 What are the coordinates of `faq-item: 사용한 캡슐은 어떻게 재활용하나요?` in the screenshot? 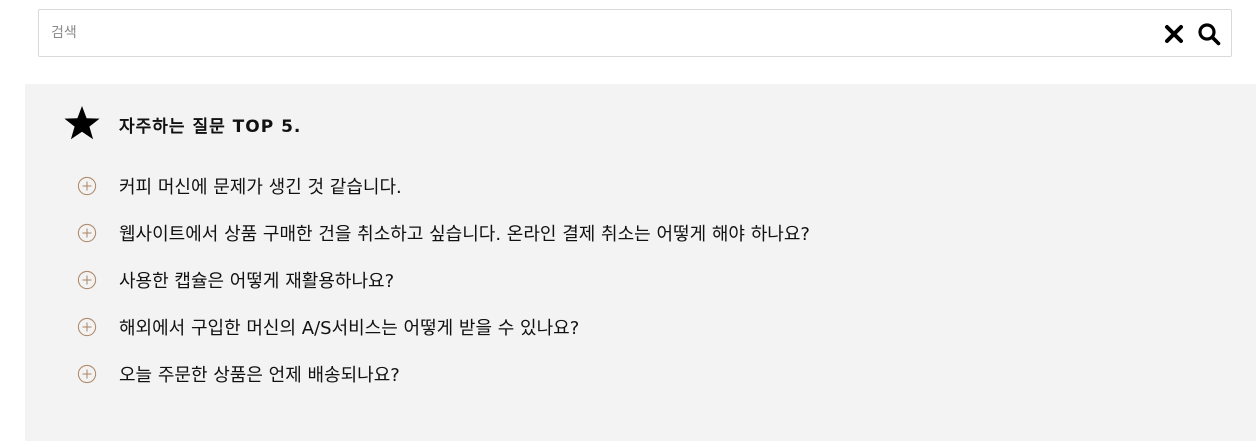 It's located at (443, 279).